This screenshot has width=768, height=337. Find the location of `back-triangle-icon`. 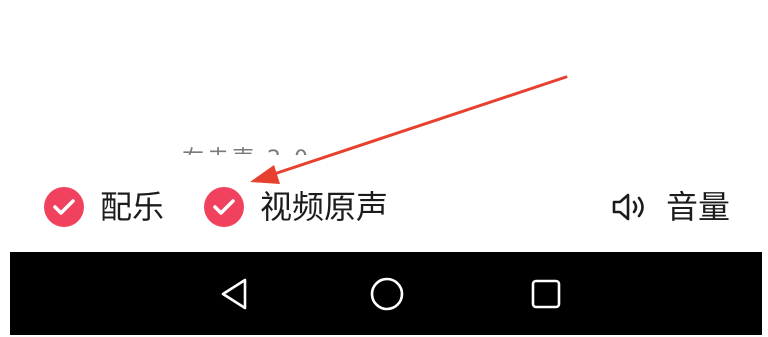

back-triangle-icon is located at coordinates (234, 294).